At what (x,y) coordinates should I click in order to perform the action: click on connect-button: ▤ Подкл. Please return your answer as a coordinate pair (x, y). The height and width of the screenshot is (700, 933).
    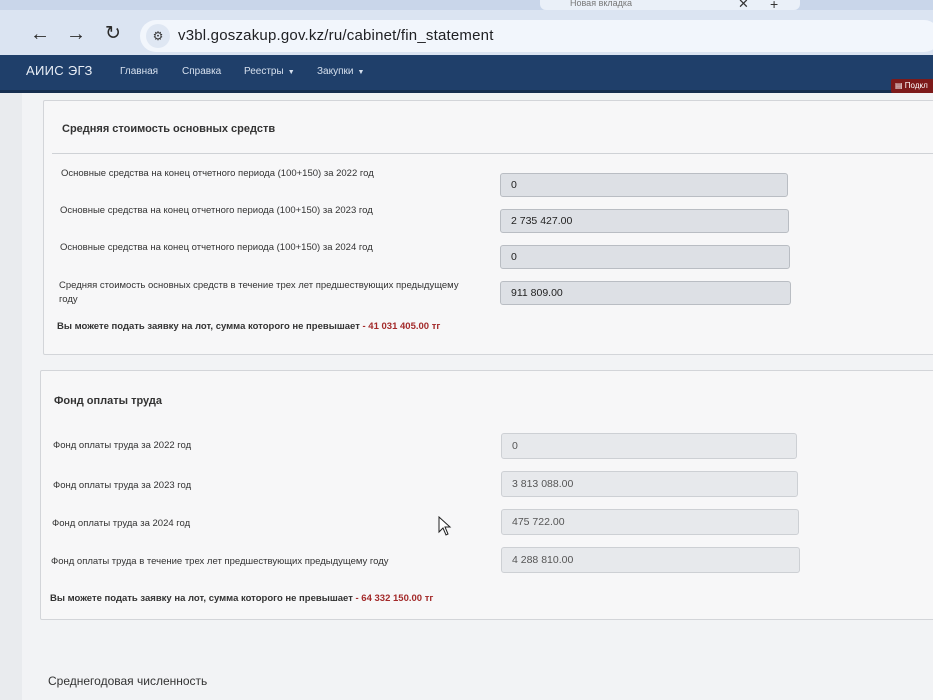
    Looking at the image, I should click on (912, 86).